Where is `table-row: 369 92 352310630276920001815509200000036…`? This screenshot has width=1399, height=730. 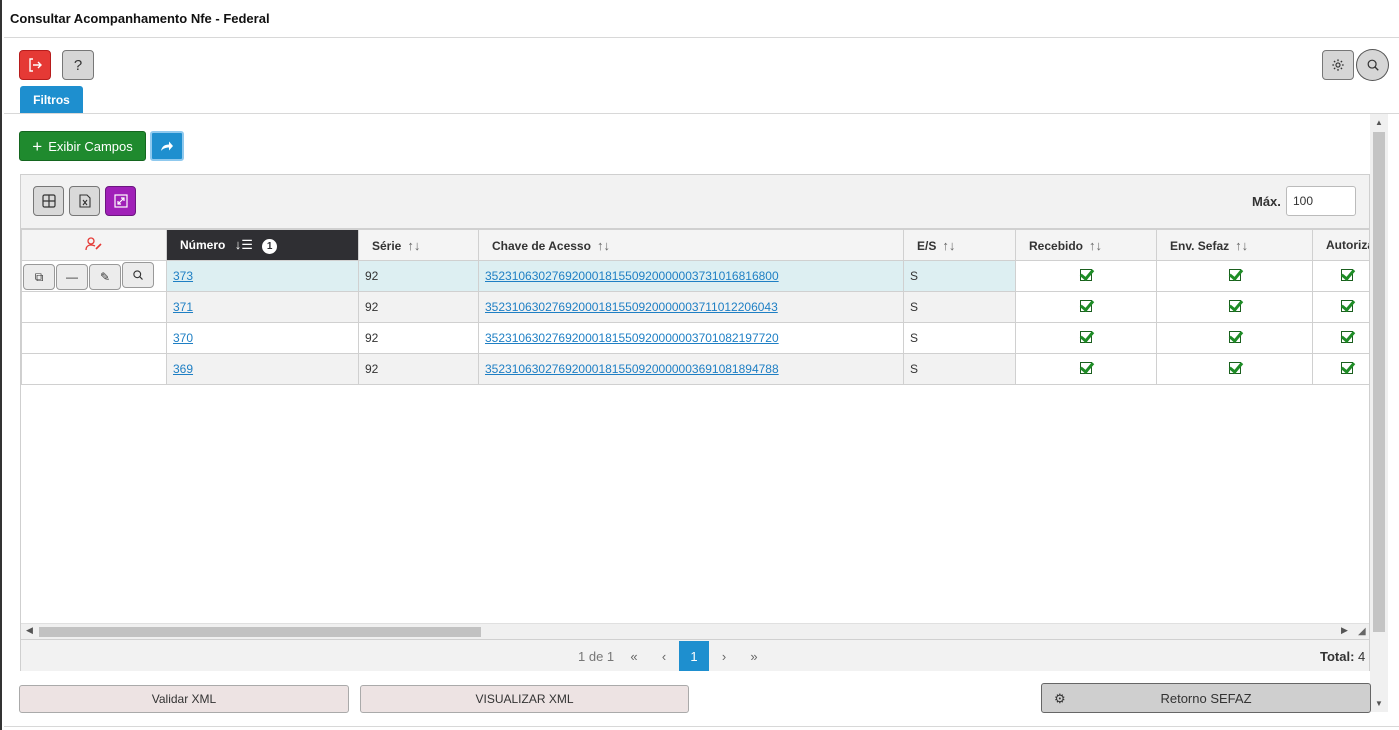
table-row: 369 92 352310630276920001815509200000036… is located at coordinates (695, 369).